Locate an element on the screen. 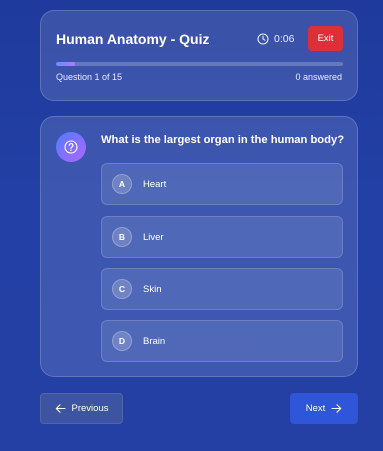 The width and height of the screenshot is (383, 451). option-d: D Brain is located at coordinates (222, 341).